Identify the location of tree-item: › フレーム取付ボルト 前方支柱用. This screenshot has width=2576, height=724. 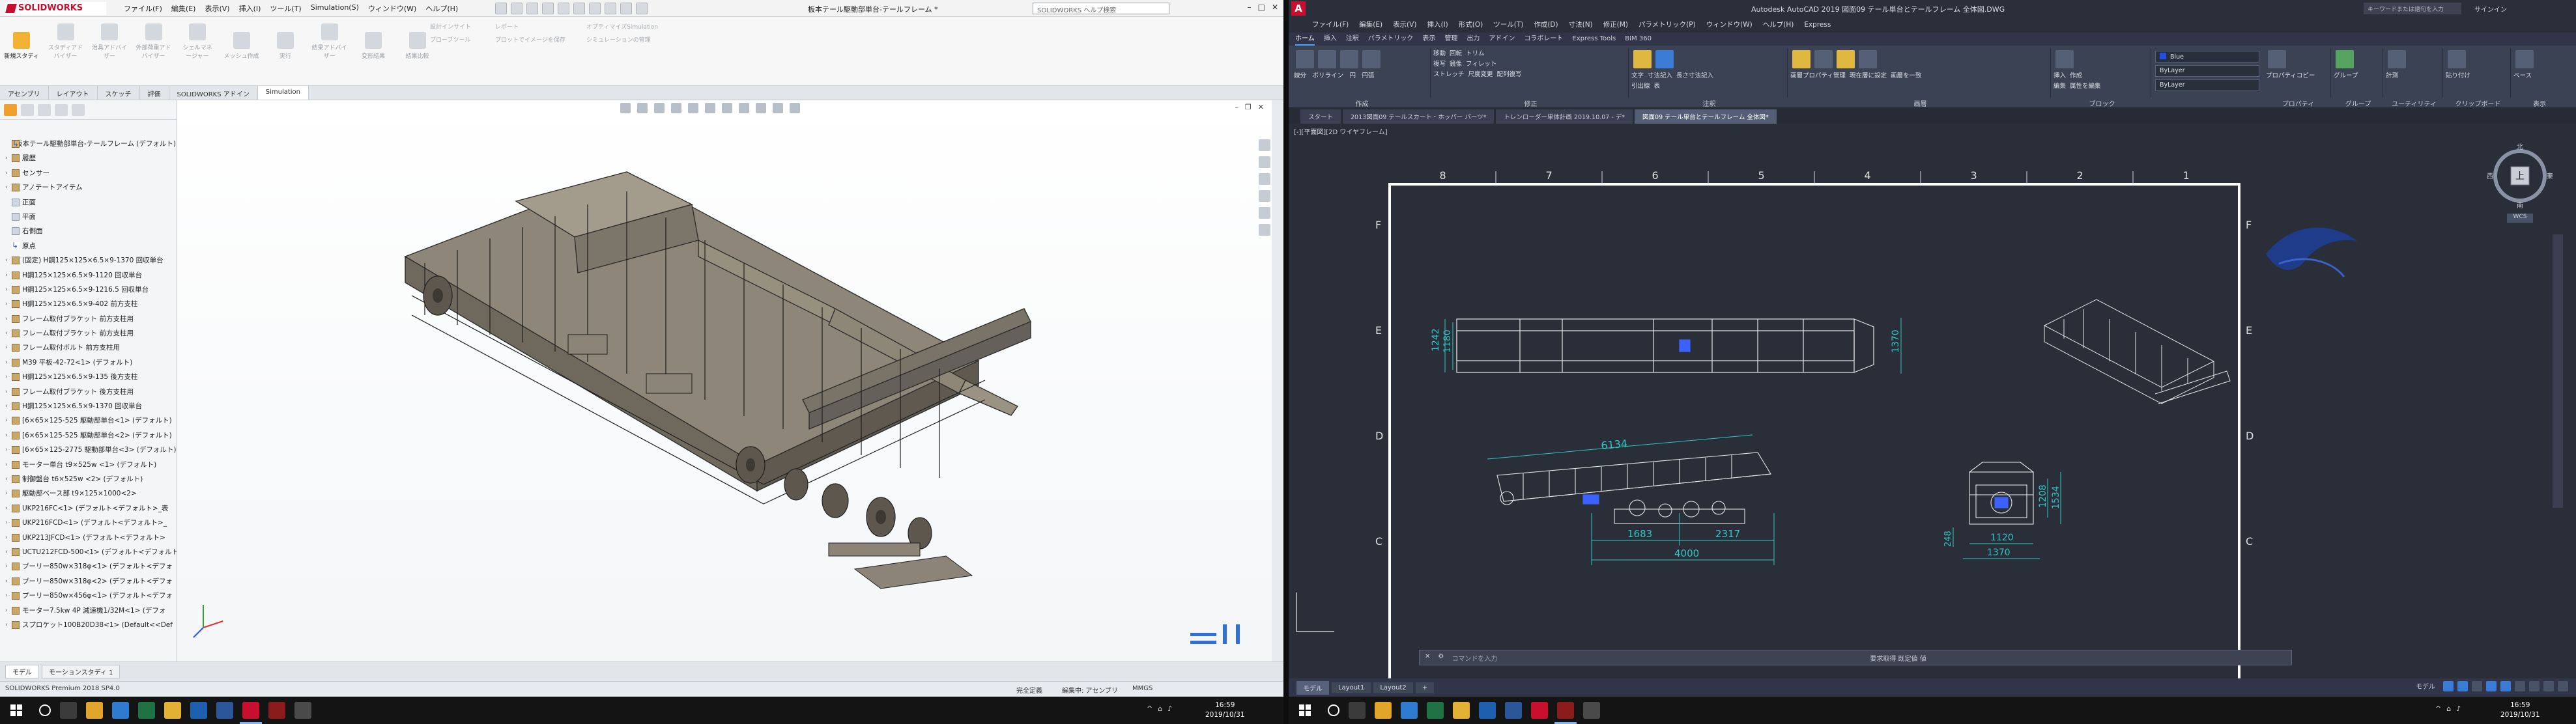
(90, 348).